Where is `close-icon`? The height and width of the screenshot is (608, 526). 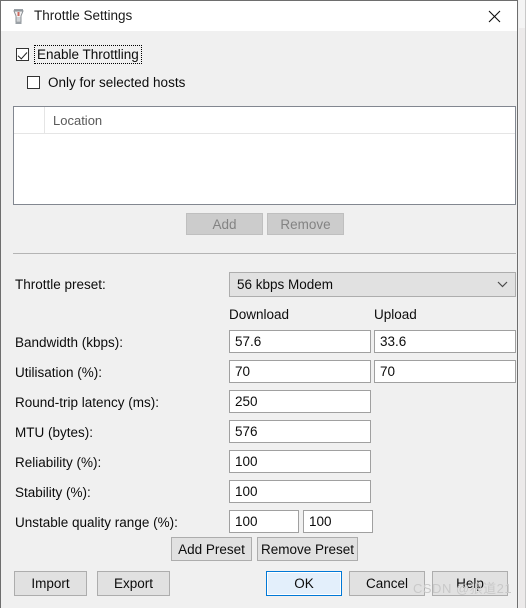
close-icon is located at coordinates (494, 16).